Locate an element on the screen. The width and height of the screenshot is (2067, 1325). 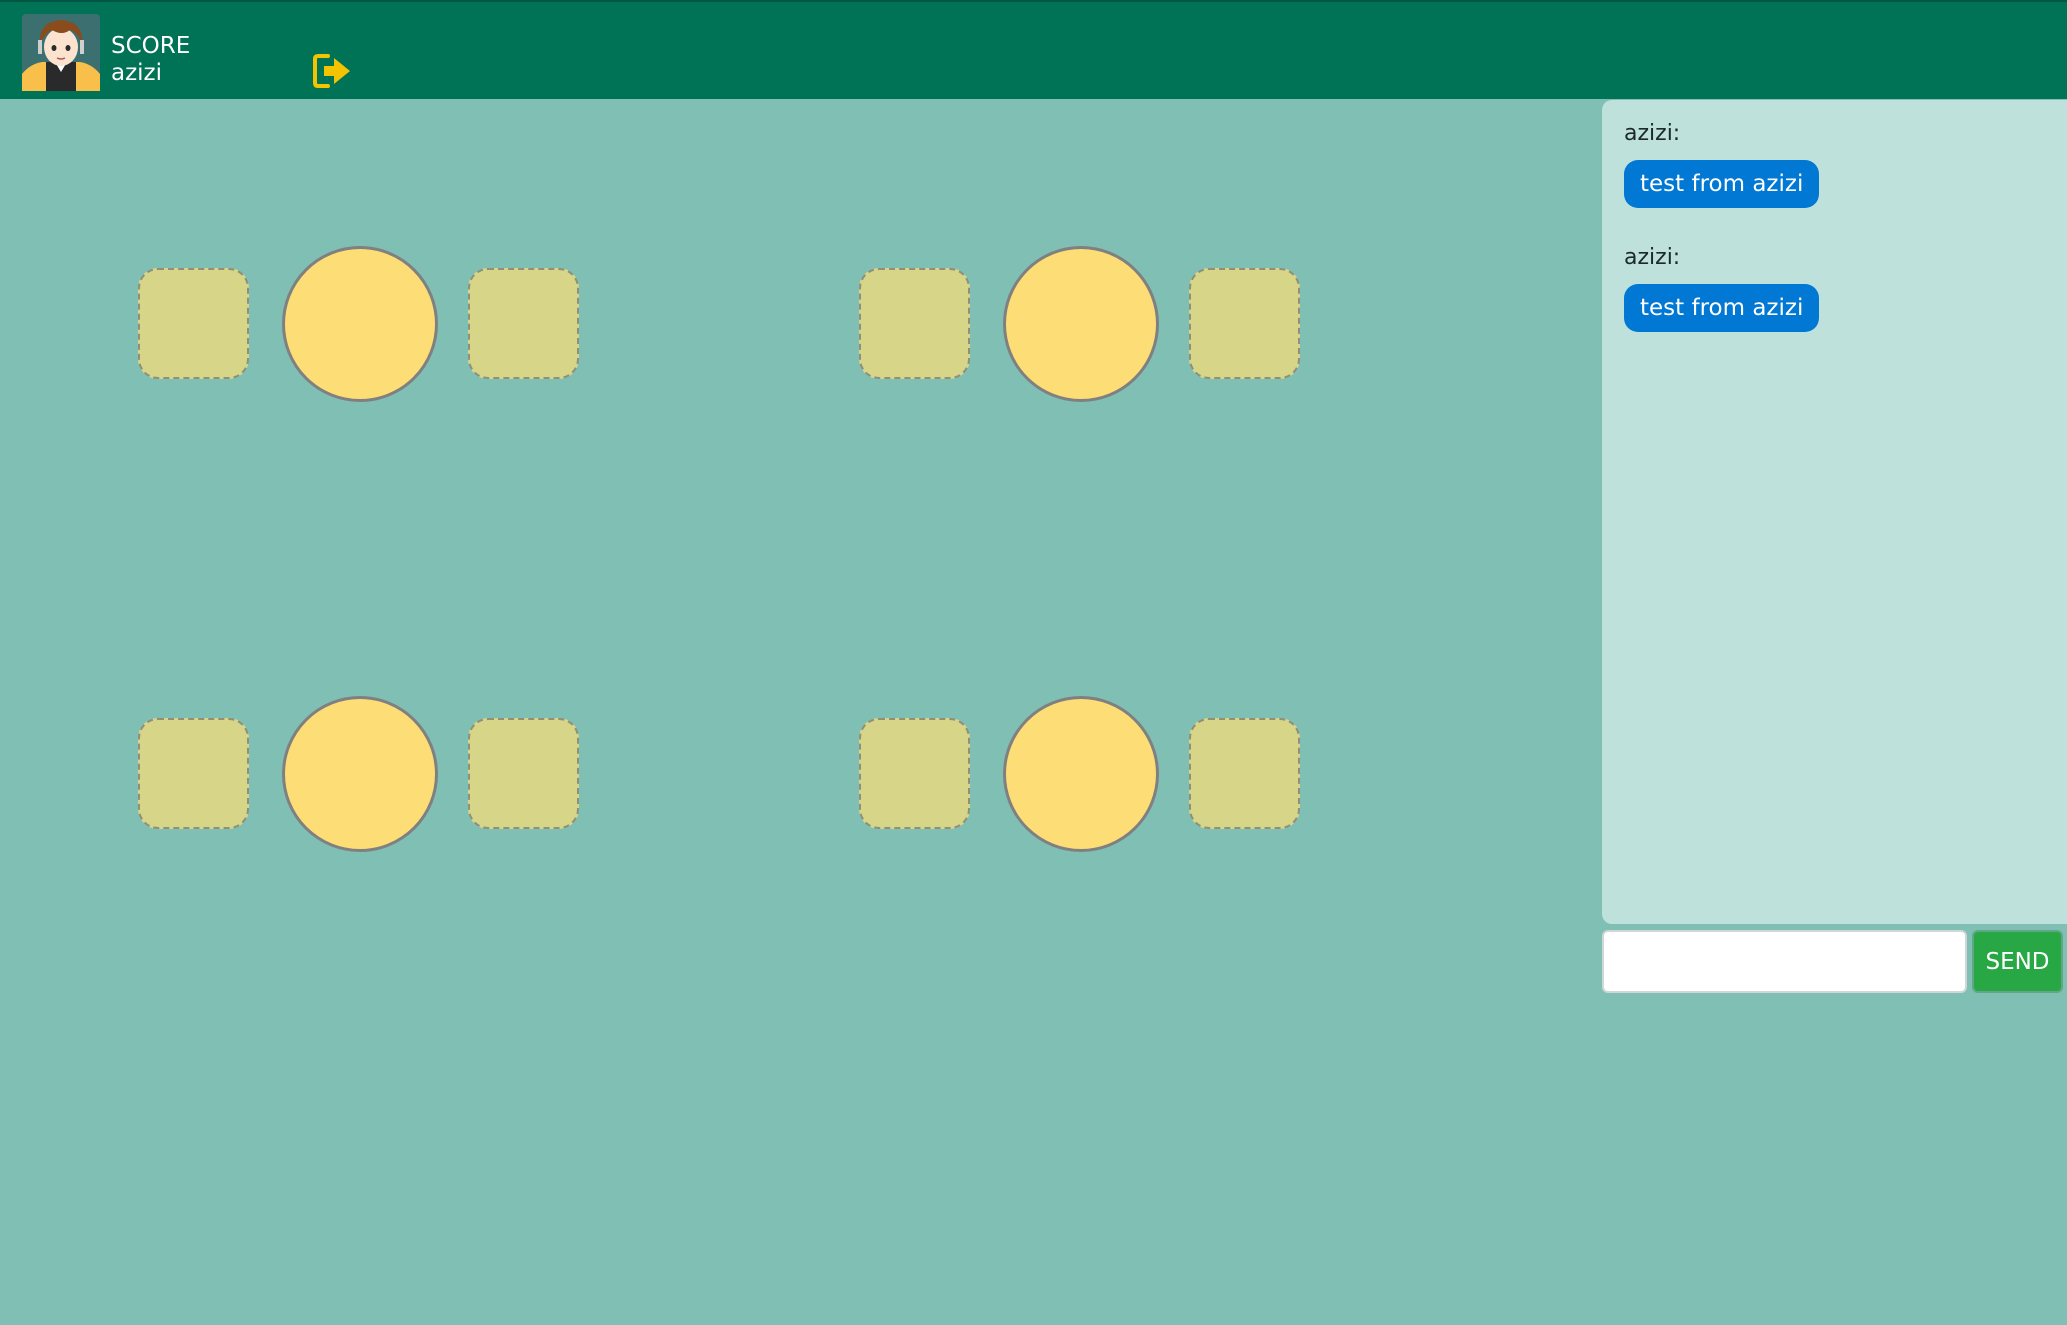
username-label: azizi is located at coordinates (137, 73).